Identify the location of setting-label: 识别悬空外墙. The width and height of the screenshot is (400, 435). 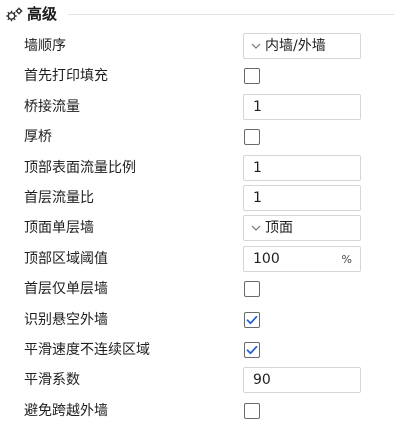
(66, 319).